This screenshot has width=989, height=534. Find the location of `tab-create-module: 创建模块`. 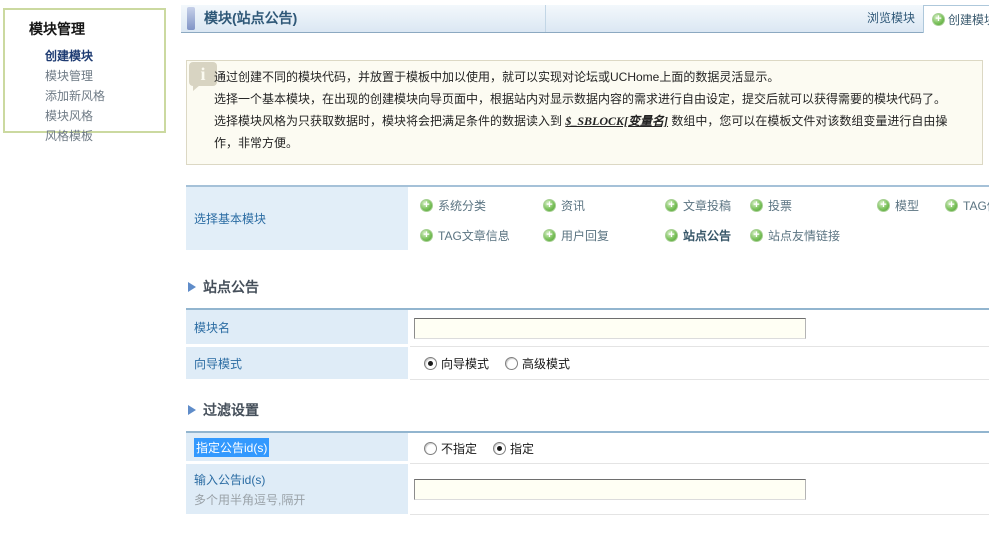

tab-create-module: 创建模块 is located at coordinates (956, 19).